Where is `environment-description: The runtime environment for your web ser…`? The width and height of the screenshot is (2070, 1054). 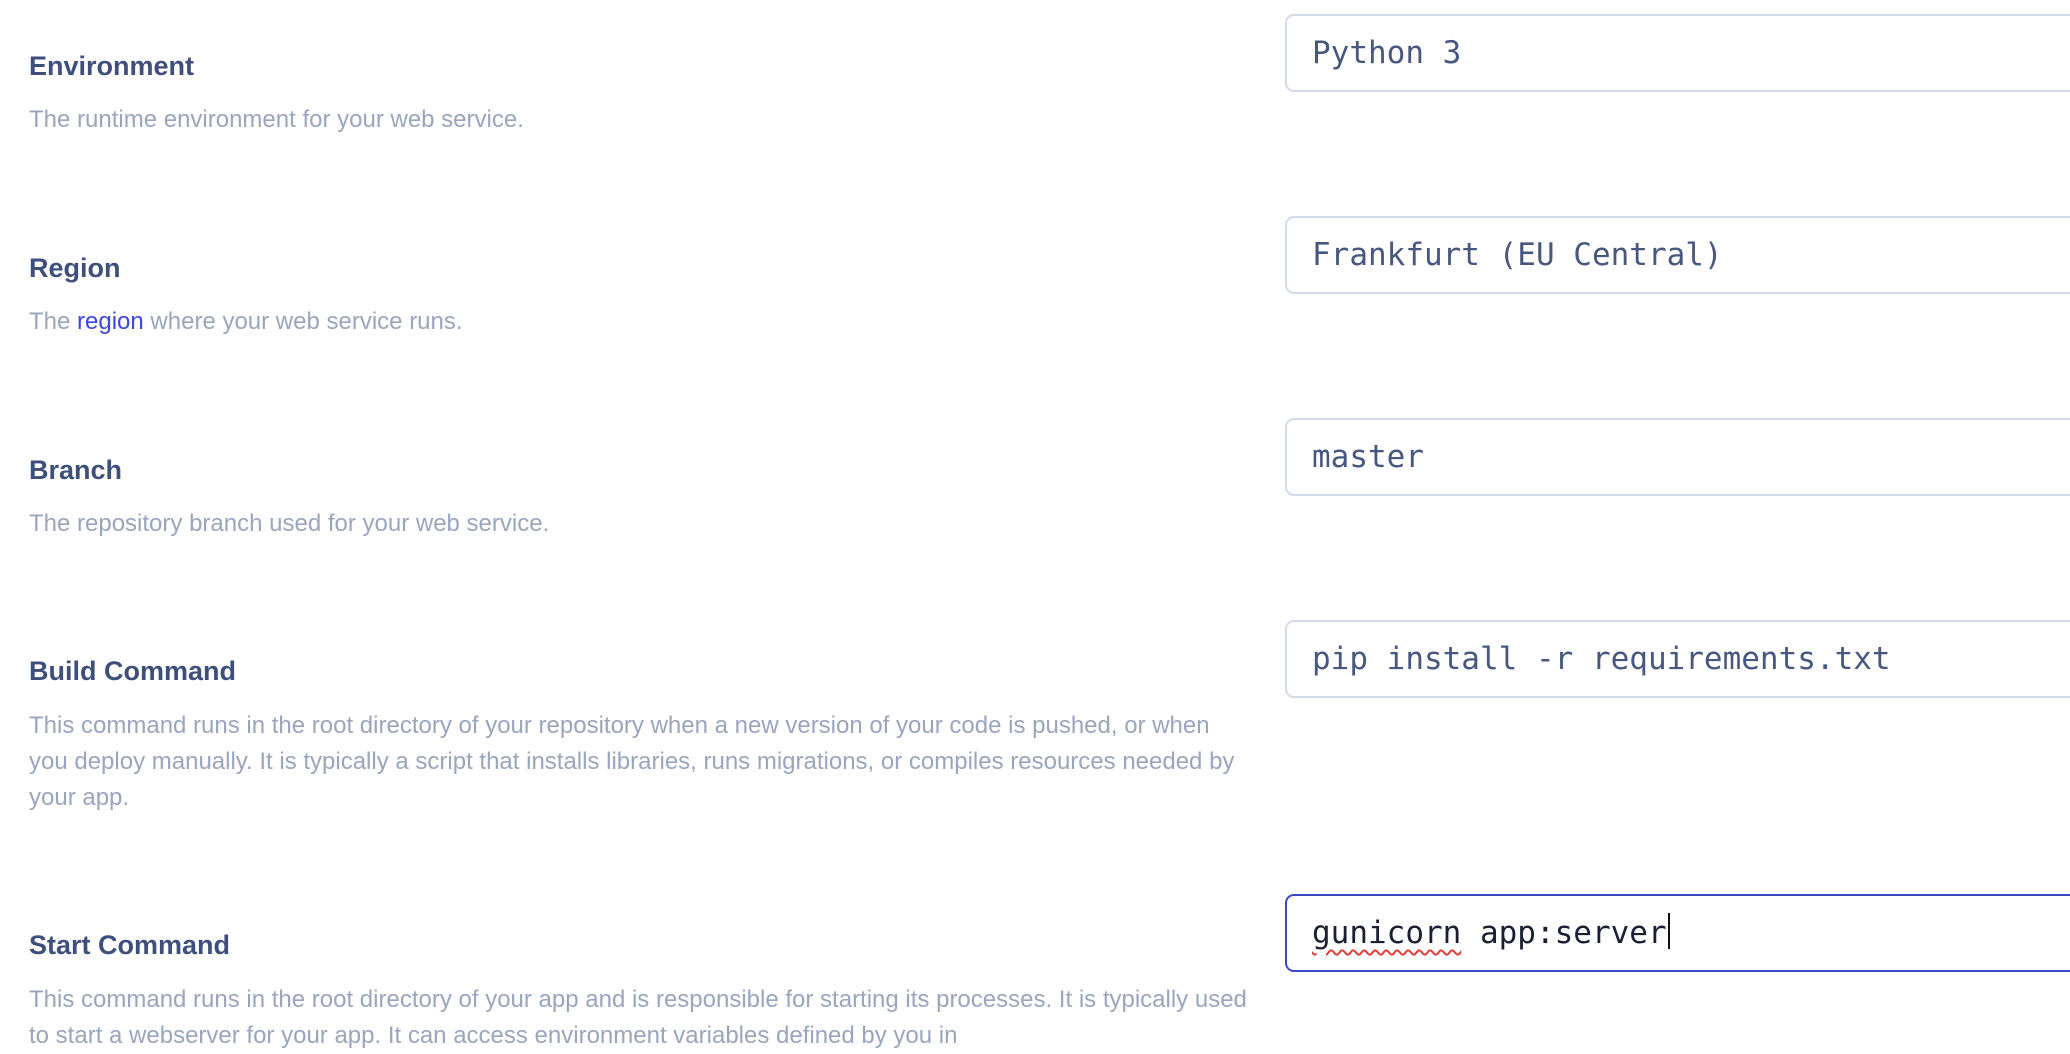
environment-description: The runtime environment for your web ser… is located at coordinates (276, 119).